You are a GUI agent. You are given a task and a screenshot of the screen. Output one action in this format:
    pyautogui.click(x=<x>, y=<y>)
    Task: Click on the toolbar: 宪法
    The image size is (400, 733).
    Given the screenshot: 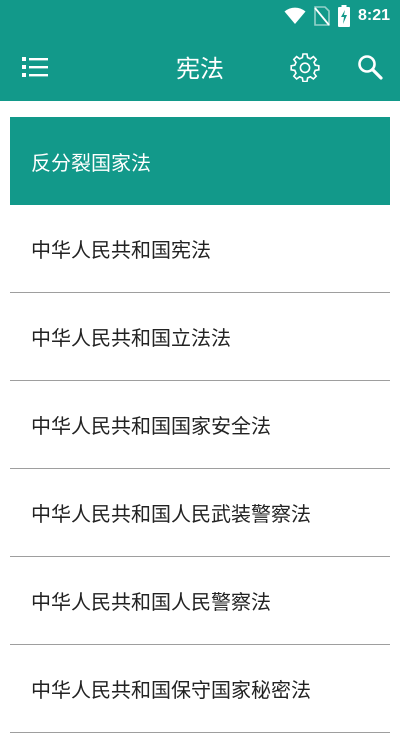 What is the action you would take?
    pyautogui.click(x=200, y=66)
    